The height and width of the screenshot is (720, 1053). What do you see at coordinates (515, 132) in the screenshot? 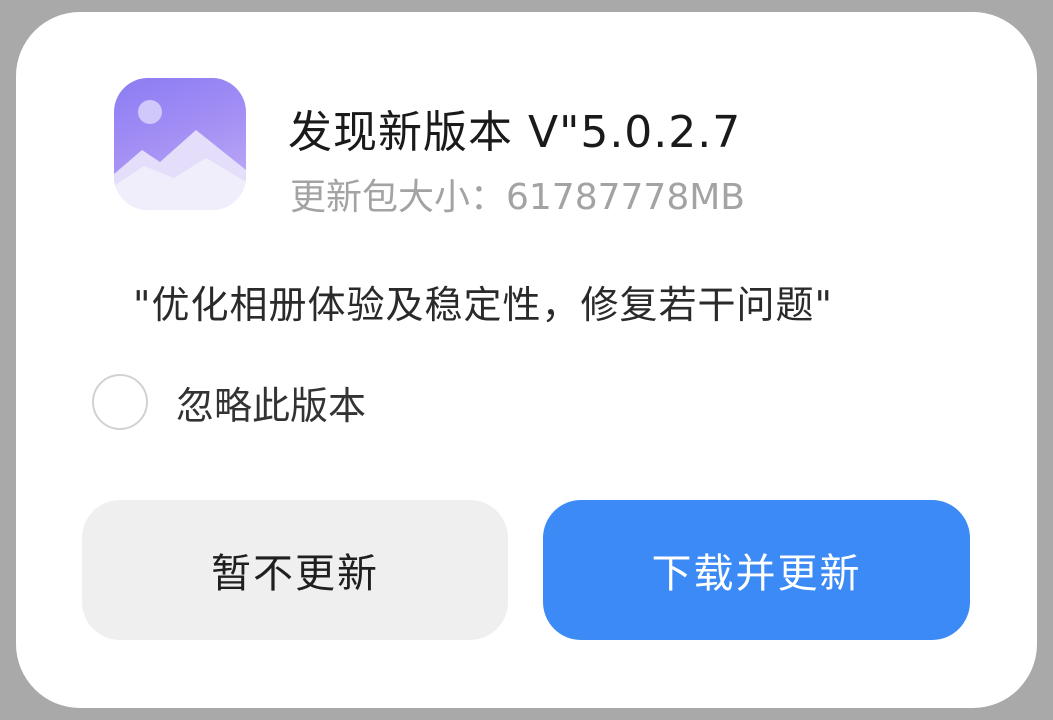
I see `dialog-title: 发现新版本 V"5.0.2.7` at bounding box center [515, 132].